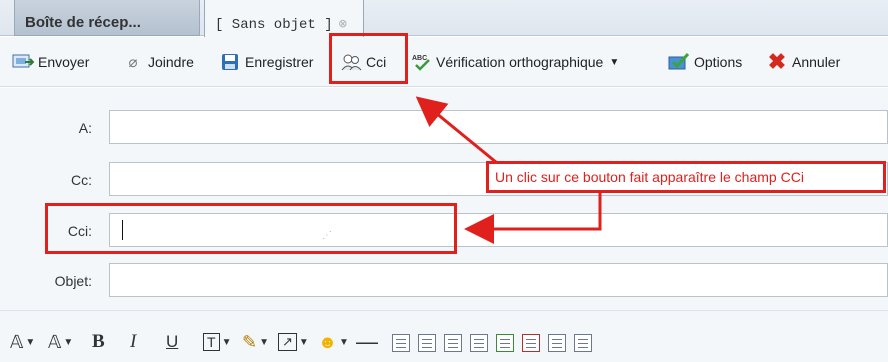 This screenshot has width=888, height=362. Describe the element at coordinates (23, 62) in the screenshot. I see `send-icon` at that location.